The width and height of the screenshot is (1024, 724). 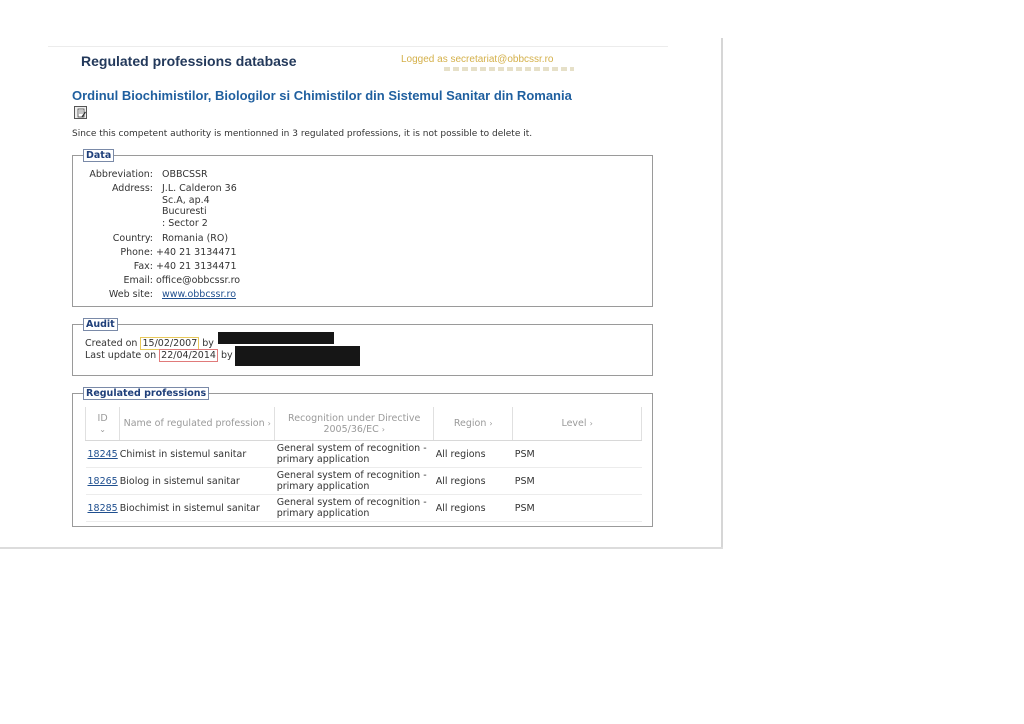 I want to click on abbreviation-value: OBBCSSR, so click(x=185, y=174).